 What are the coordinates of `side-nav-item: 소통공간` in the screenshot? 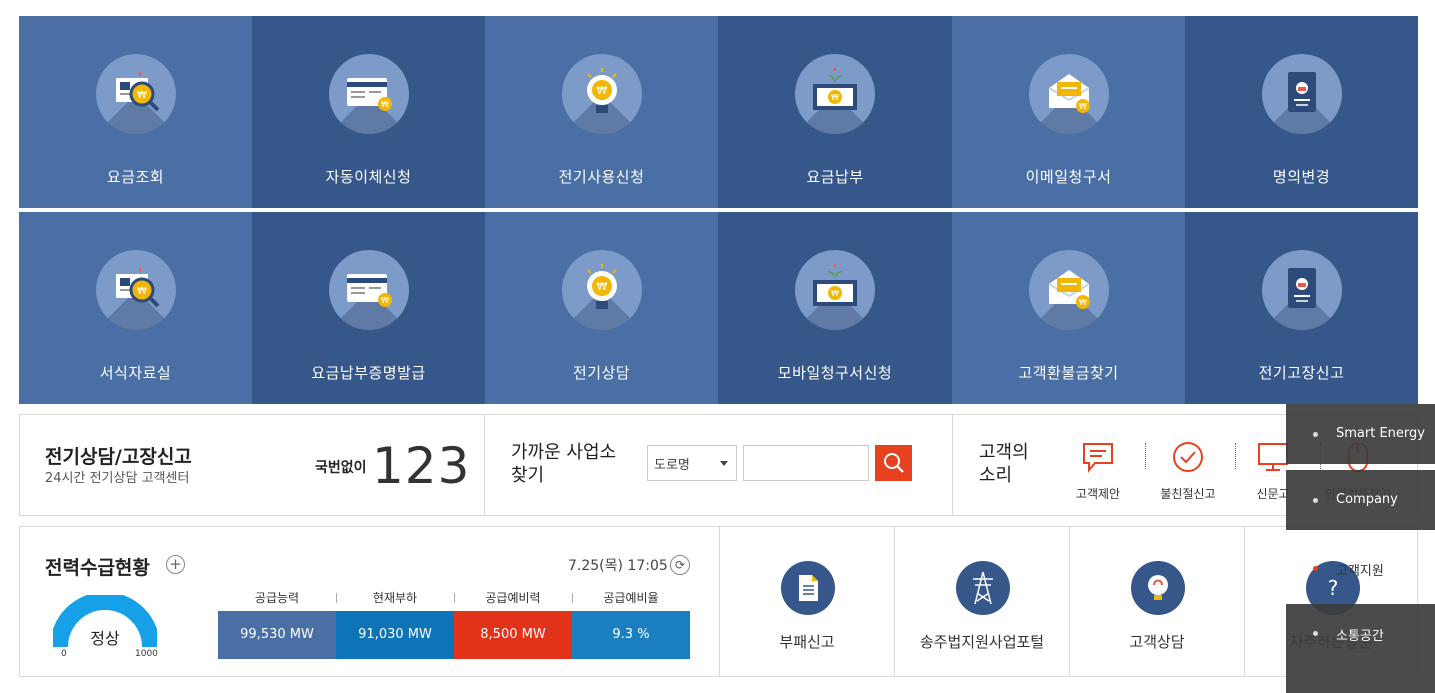 It's located at (1360, 648).